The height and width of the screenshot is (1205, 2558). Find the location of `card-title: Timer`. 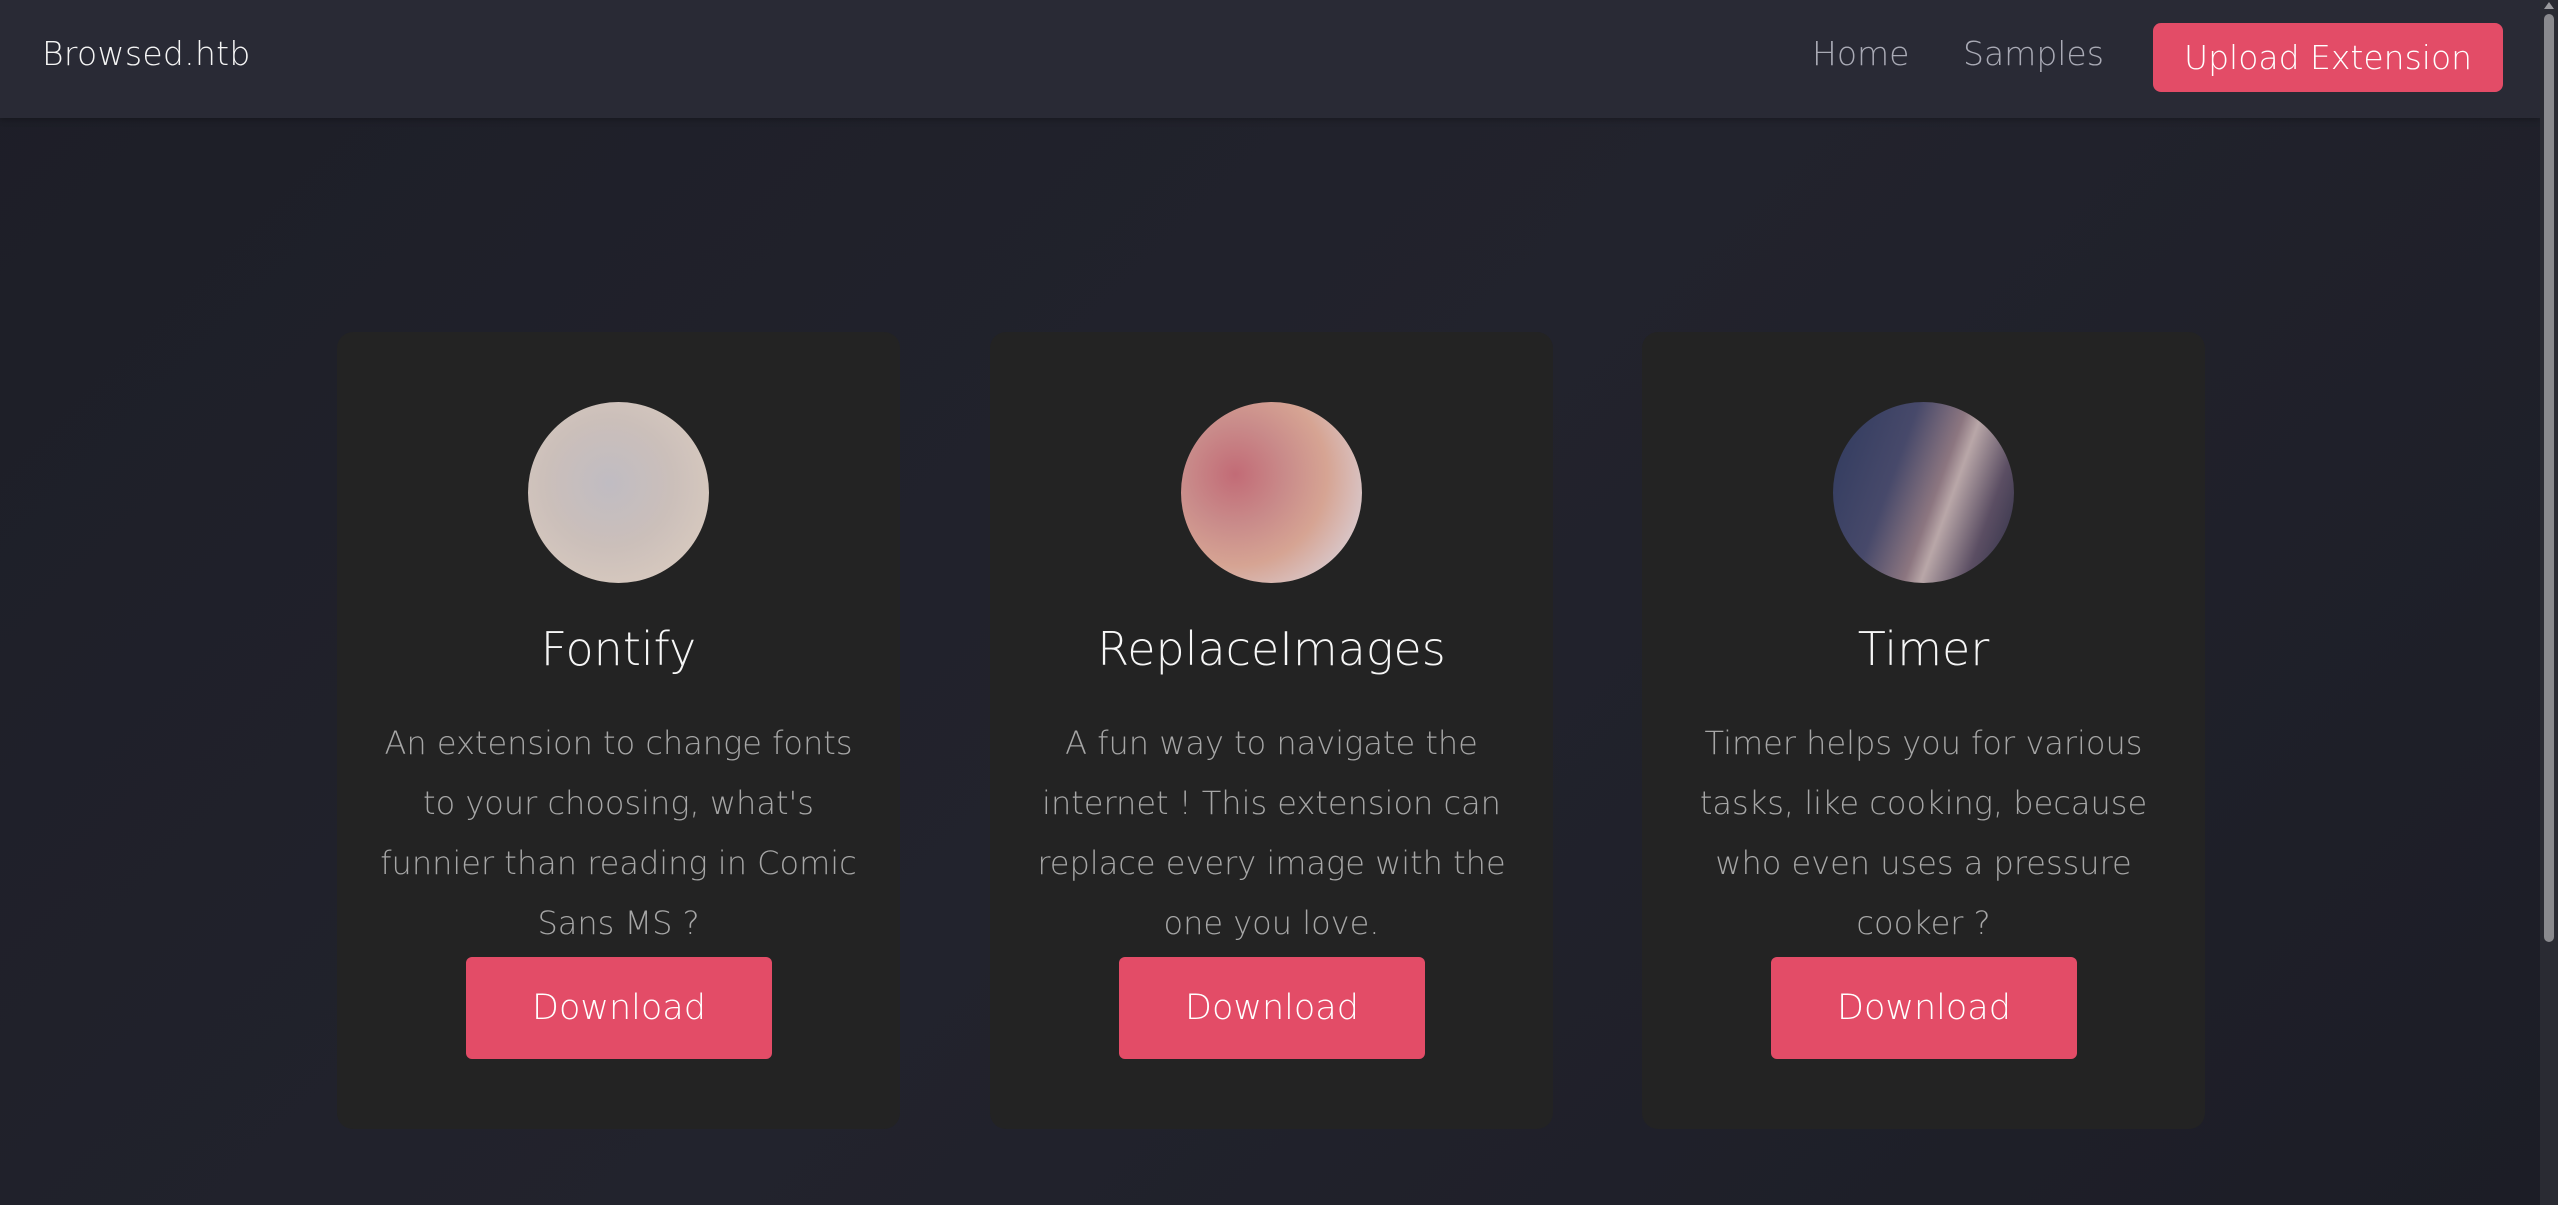

card-title: Timer is located at coordinates (1923, 649).